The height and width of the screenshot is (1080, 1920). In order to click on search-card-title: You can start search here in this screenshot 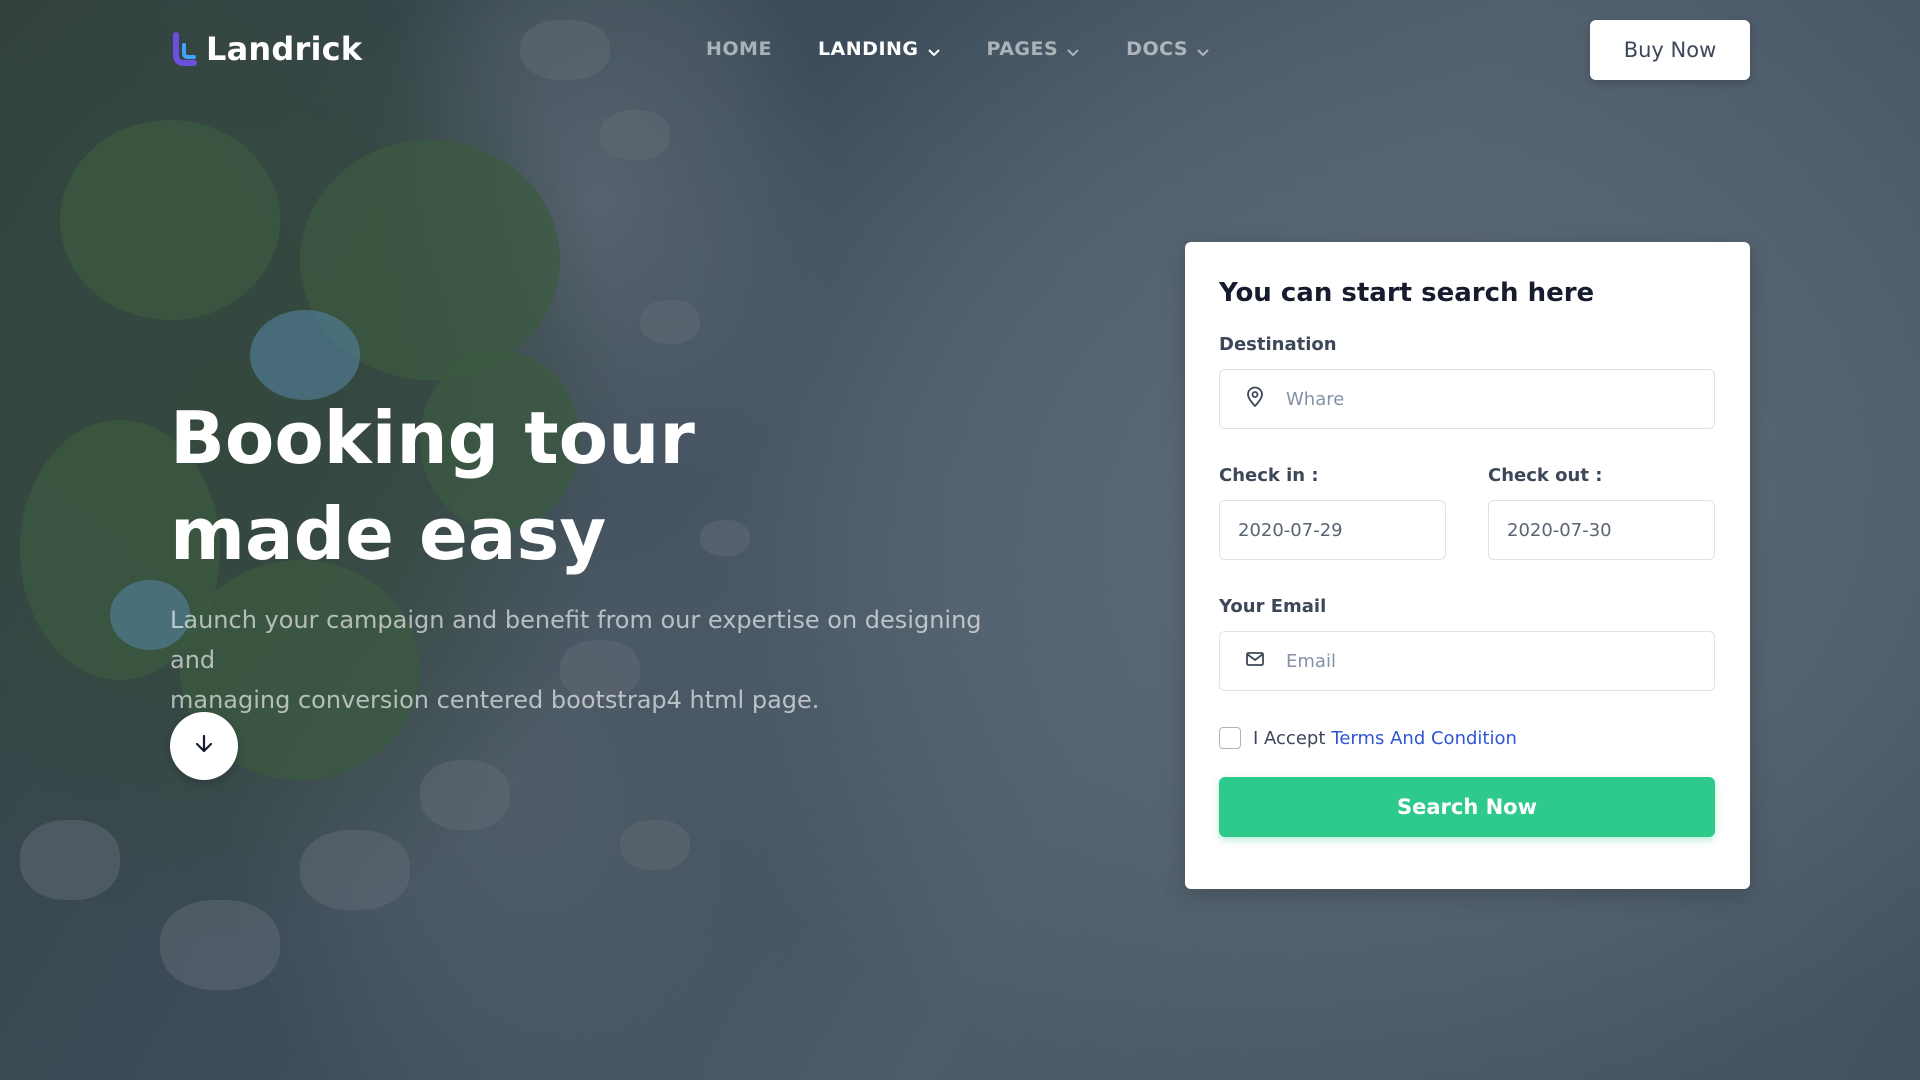, I will do `click(1407, 293)`.